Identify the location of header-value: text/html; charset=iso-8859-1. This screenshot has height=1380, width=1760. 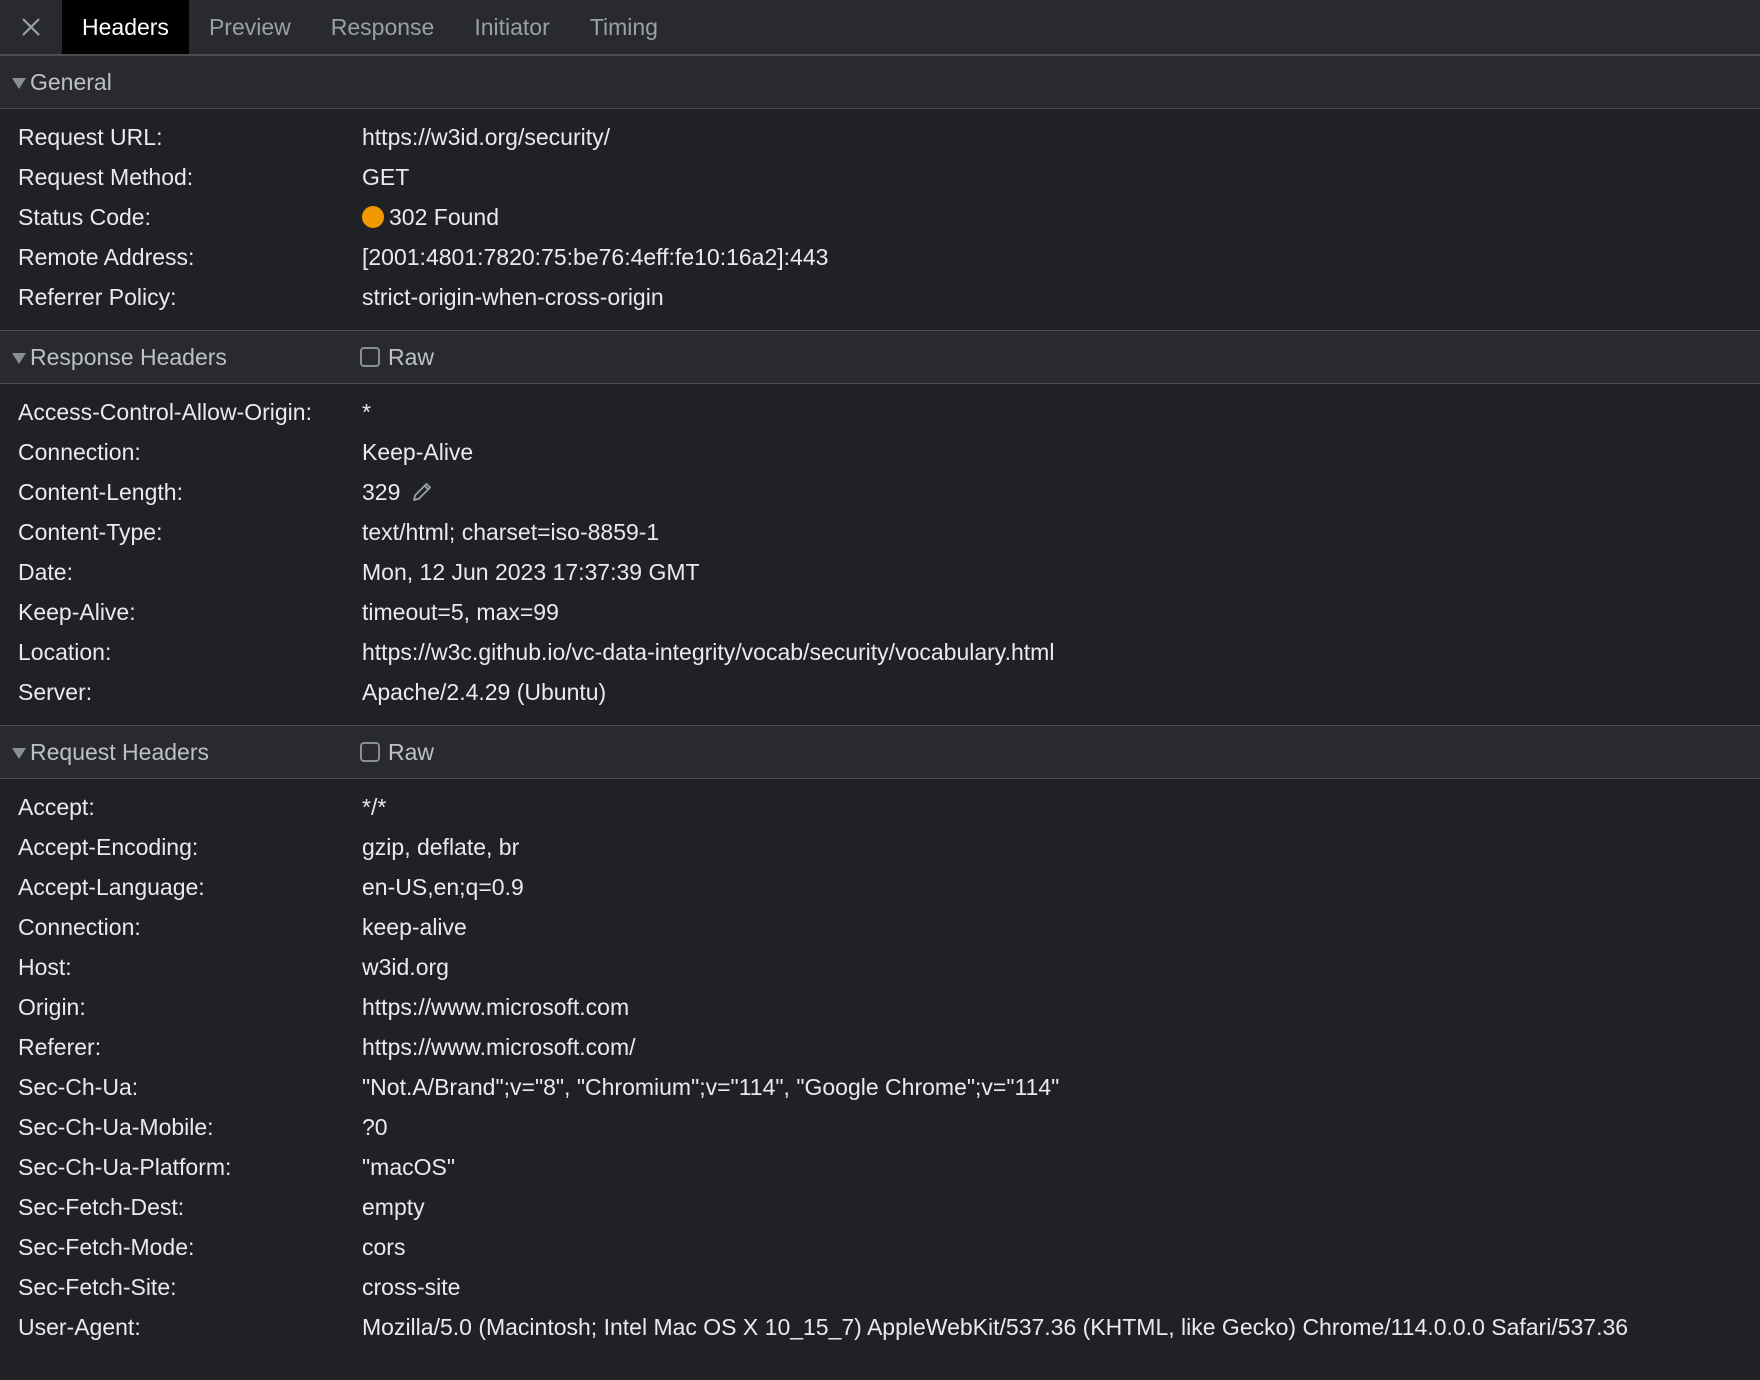
(510, 532).